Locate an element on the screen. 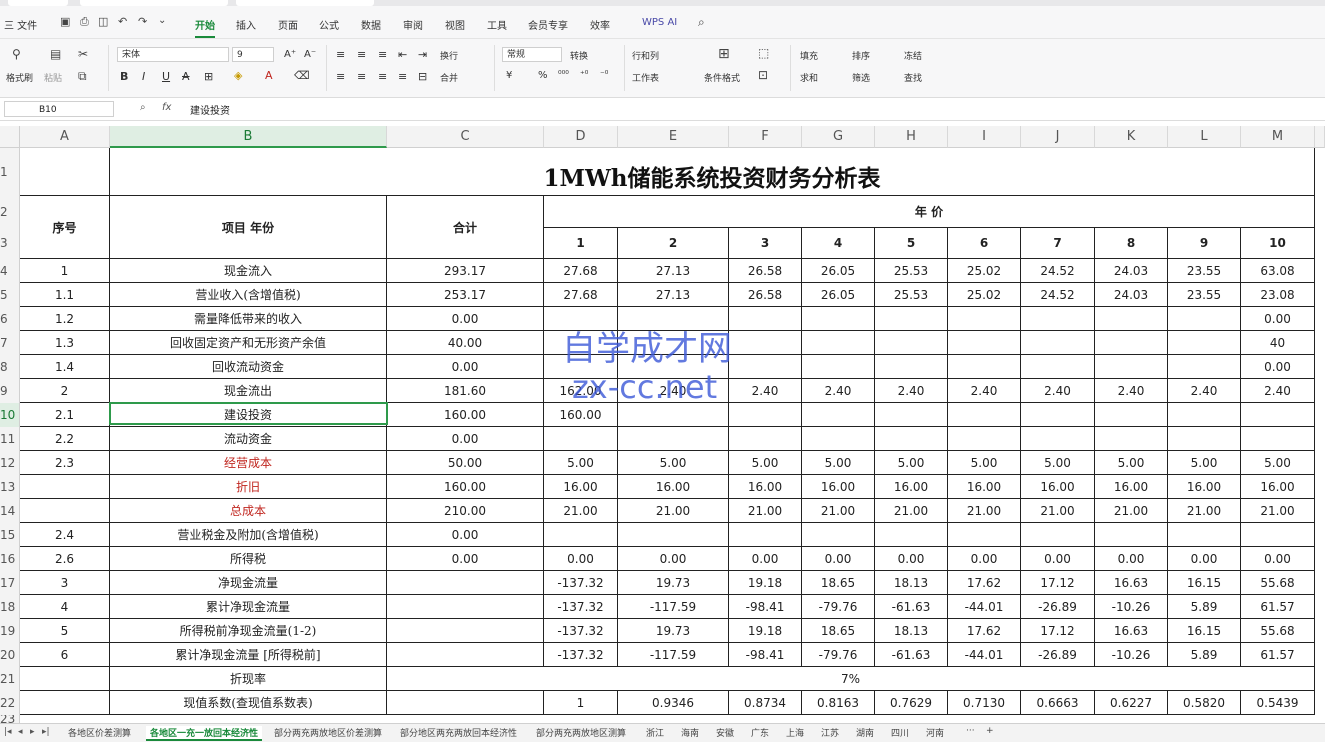 Image resolution: width=1325 pixels, height=742 pixels. row-header-17: 17 is located at coordinates (10, 583).